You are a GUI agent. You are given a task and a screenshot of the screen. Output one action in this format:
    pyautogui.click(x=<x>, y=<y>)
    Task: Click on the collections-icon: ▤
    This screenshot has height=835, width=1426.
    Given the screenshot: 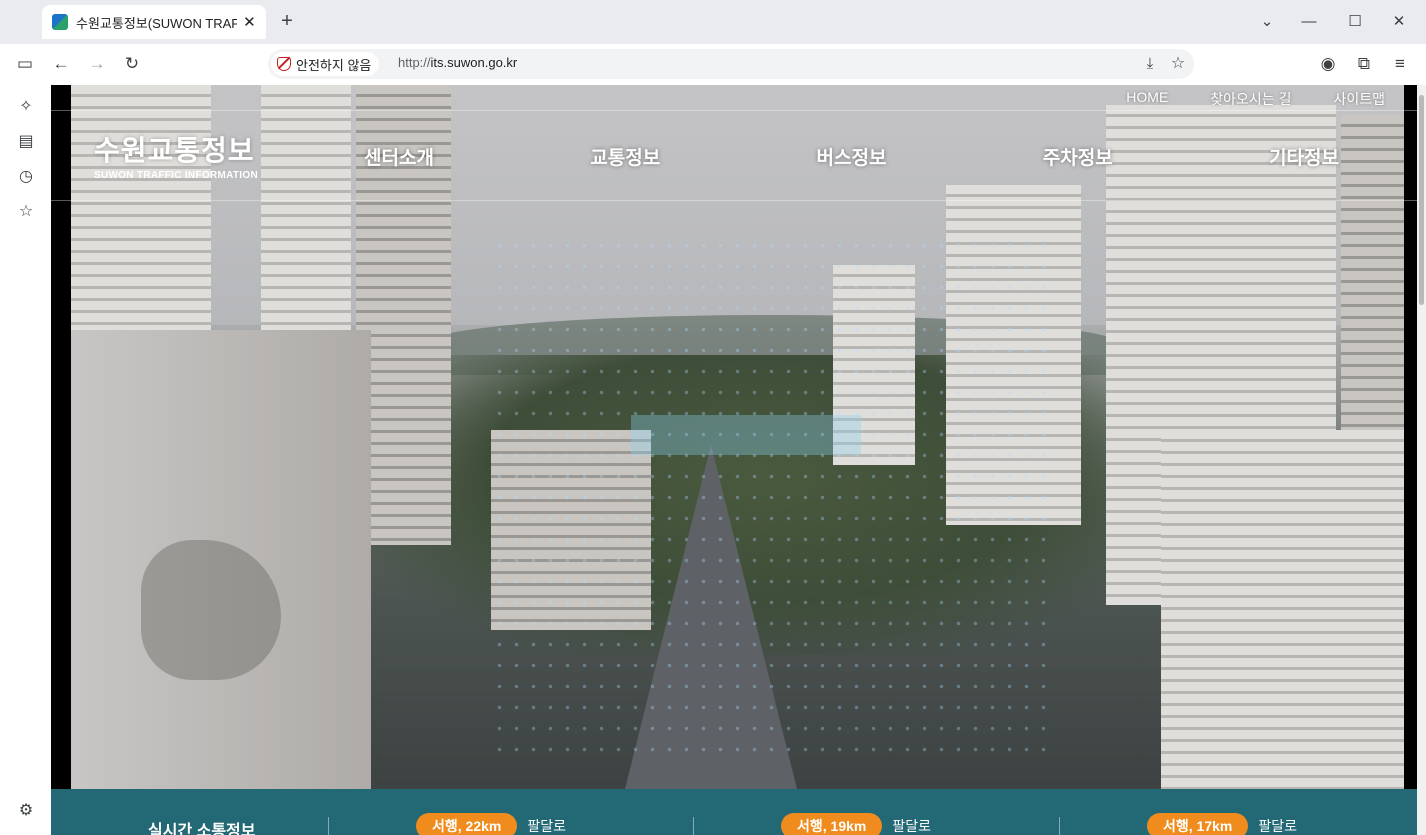 What is the action you would take?
    pyautogui.click(x=26, y=142)
    